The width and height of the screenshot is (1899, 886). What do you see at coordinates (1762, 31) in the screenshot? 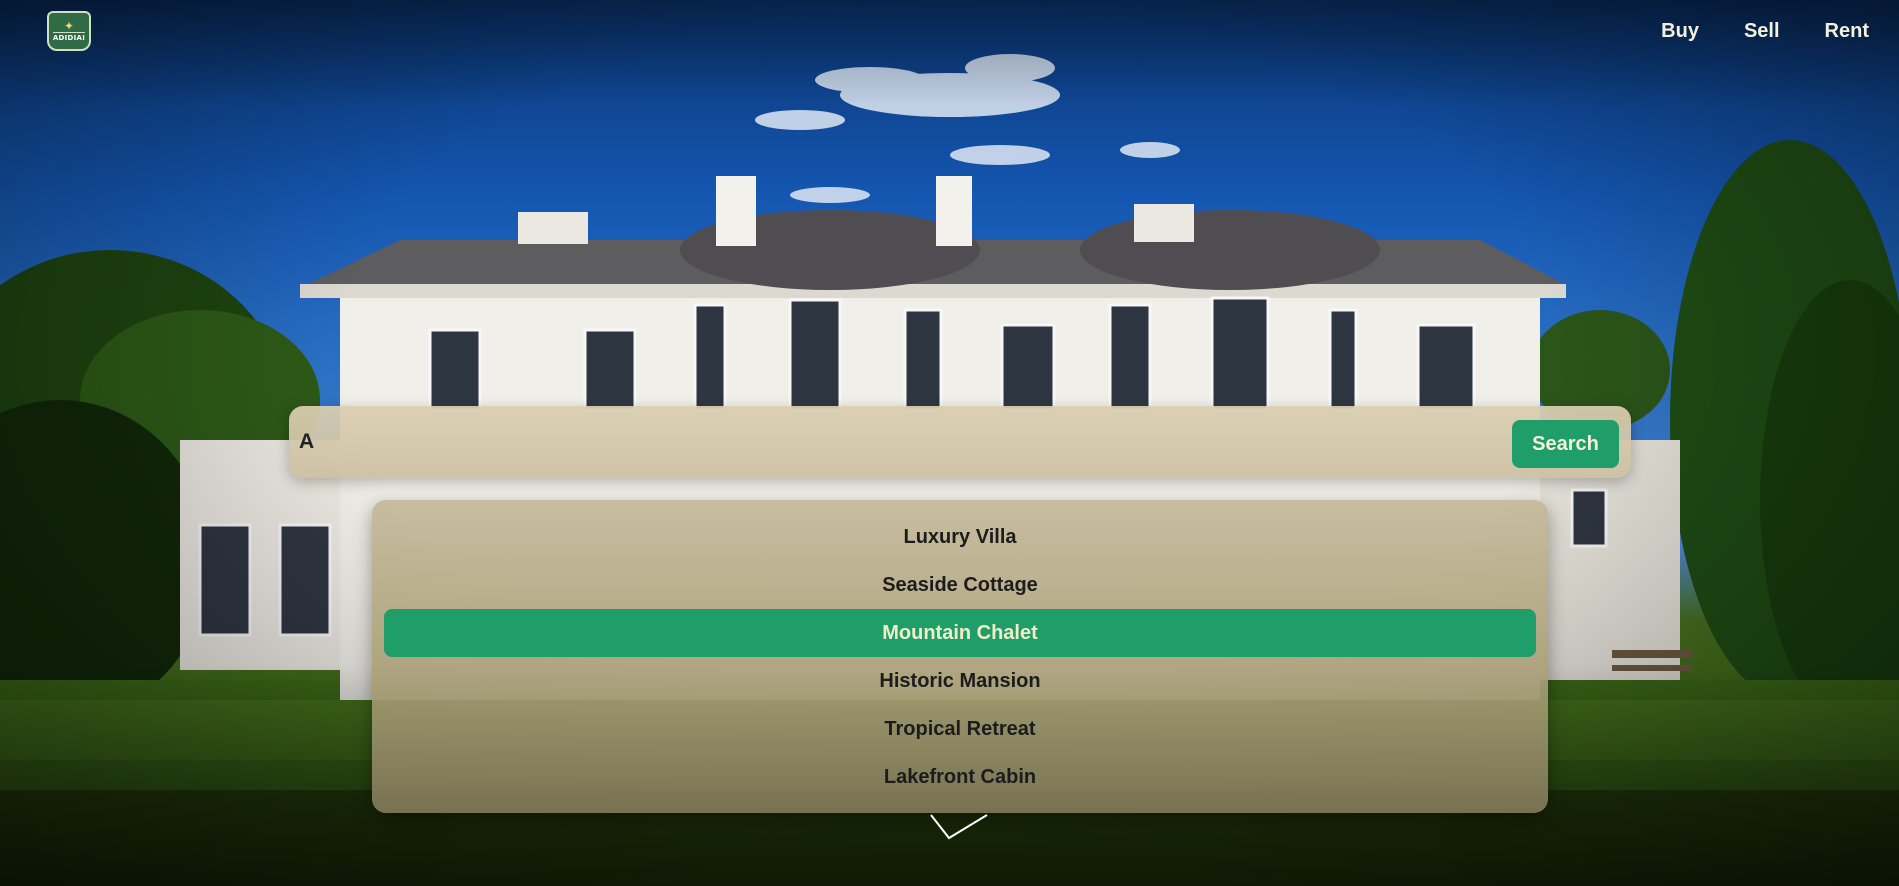
I see `nav-link-sell: Sell` at bounding box center [1762, 31].